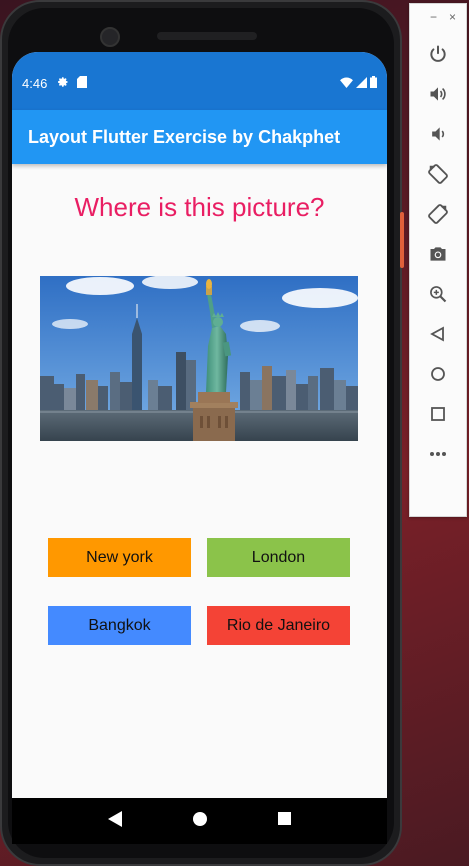 The image size is (469, 866). Describe the element at coordinates (438, 94) in the screenshot. I see `volume-up-icon` at that location.